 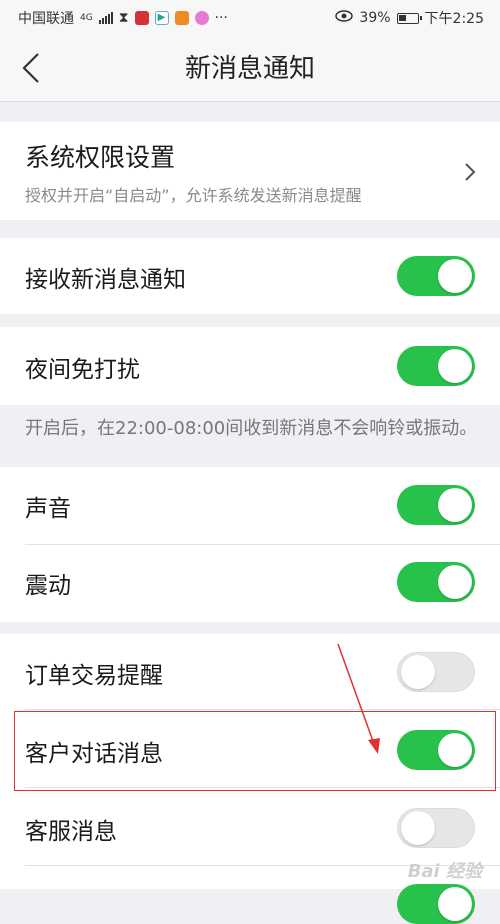 What do you see at coordinates (46, 19) in the screenshot?
I see `carrier-label: 中国联通` at bounding box center [46, 19].